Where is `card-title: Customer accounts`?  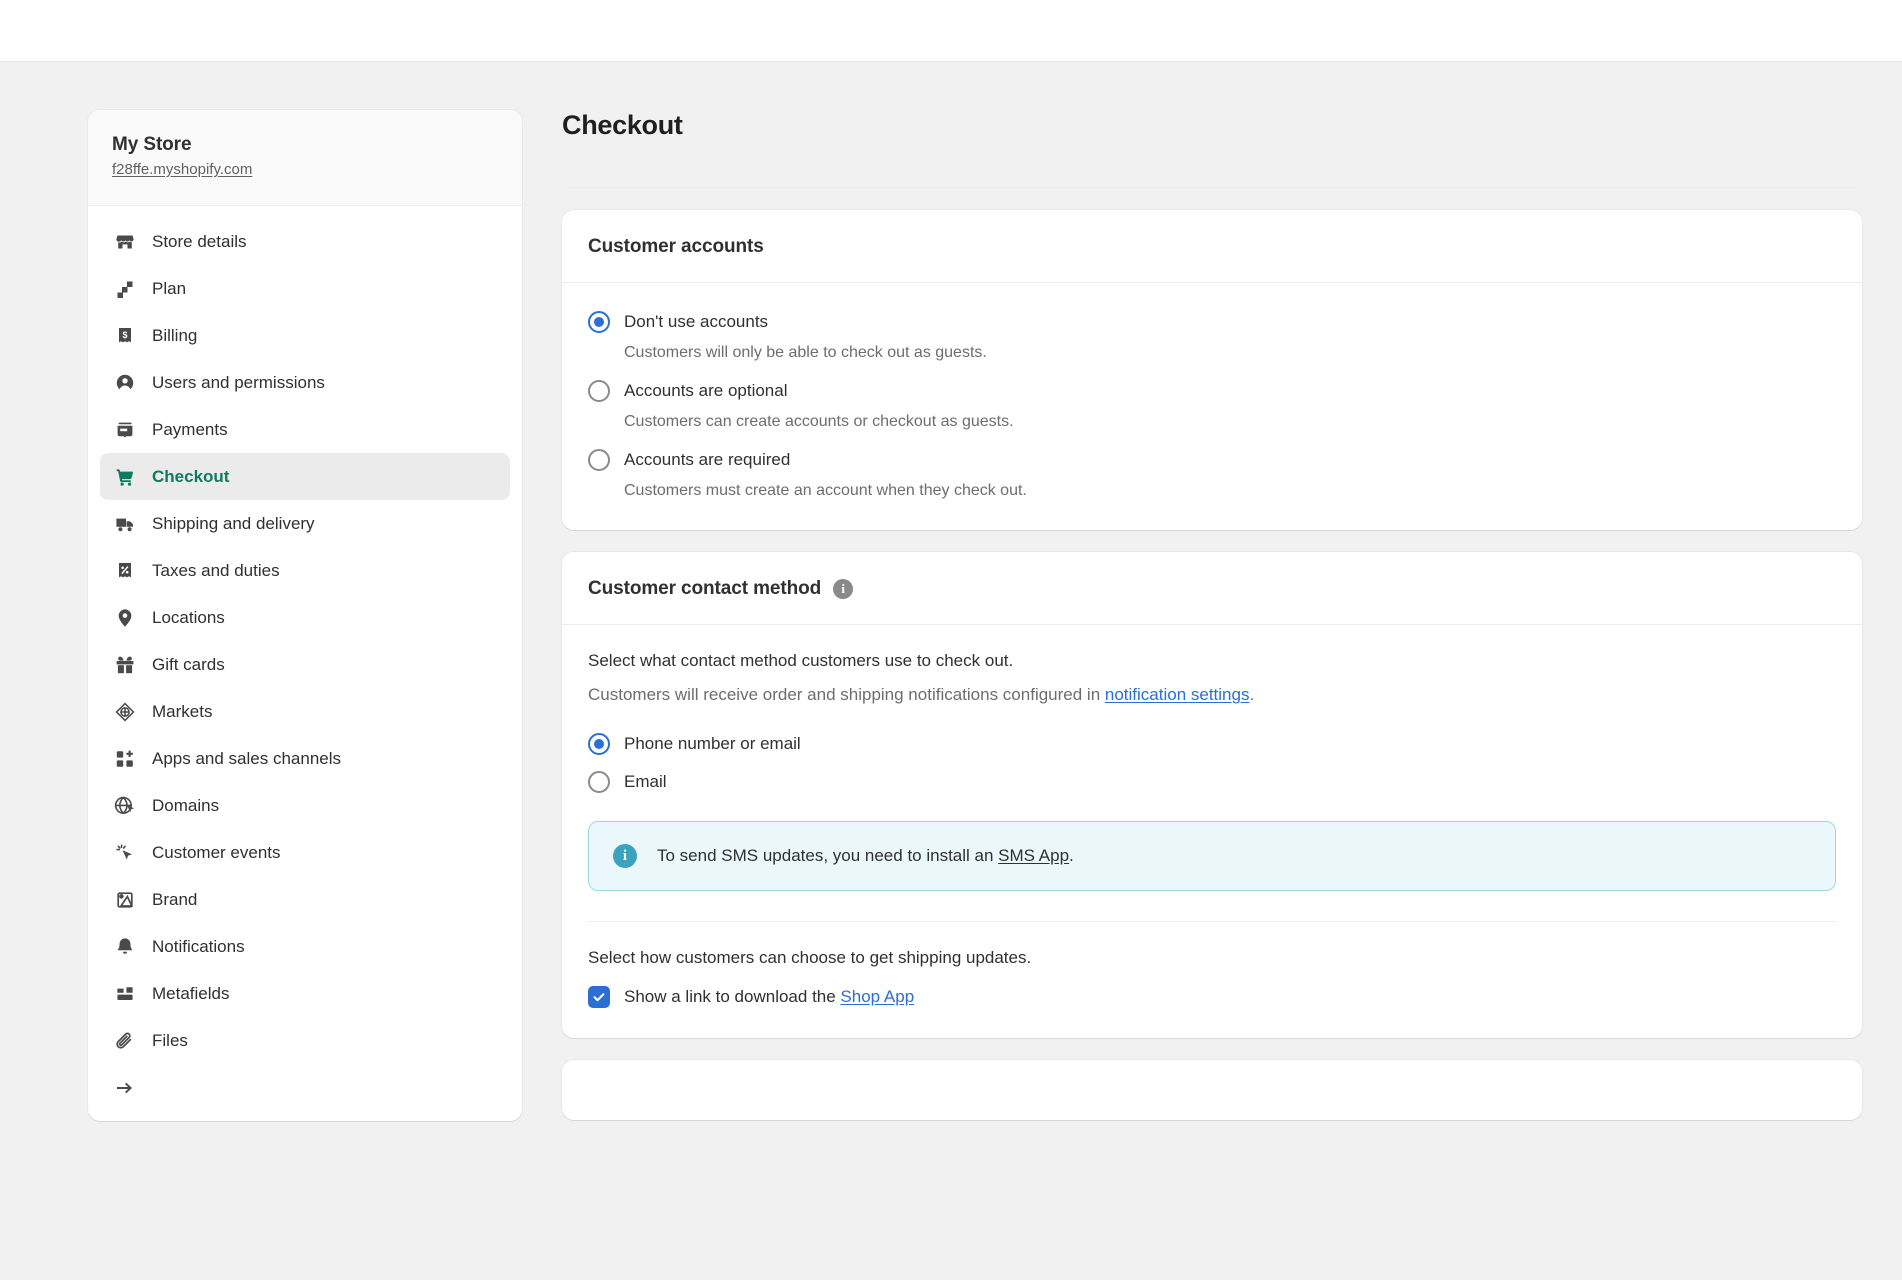
card-title: Customer accounts is located at coordinates (676, 246).